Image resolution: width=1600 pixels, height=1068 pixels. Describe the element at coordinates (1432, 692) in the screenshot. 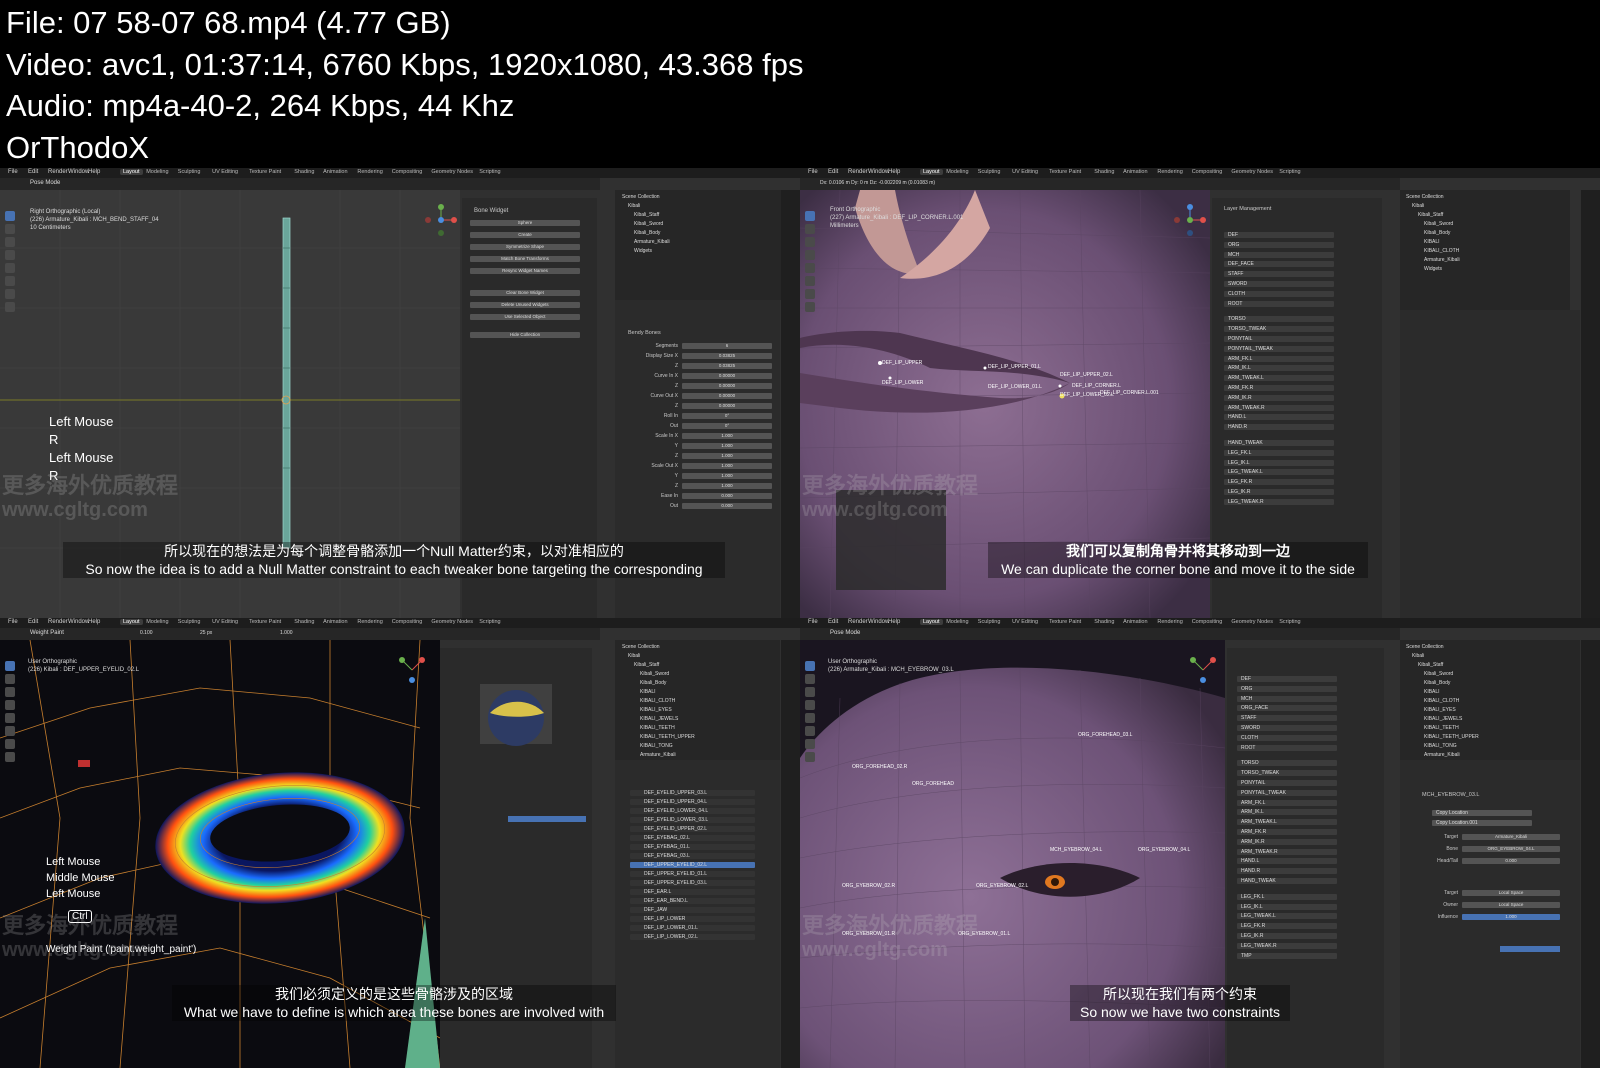

I see `outliner-item: KIBALI` at that location.